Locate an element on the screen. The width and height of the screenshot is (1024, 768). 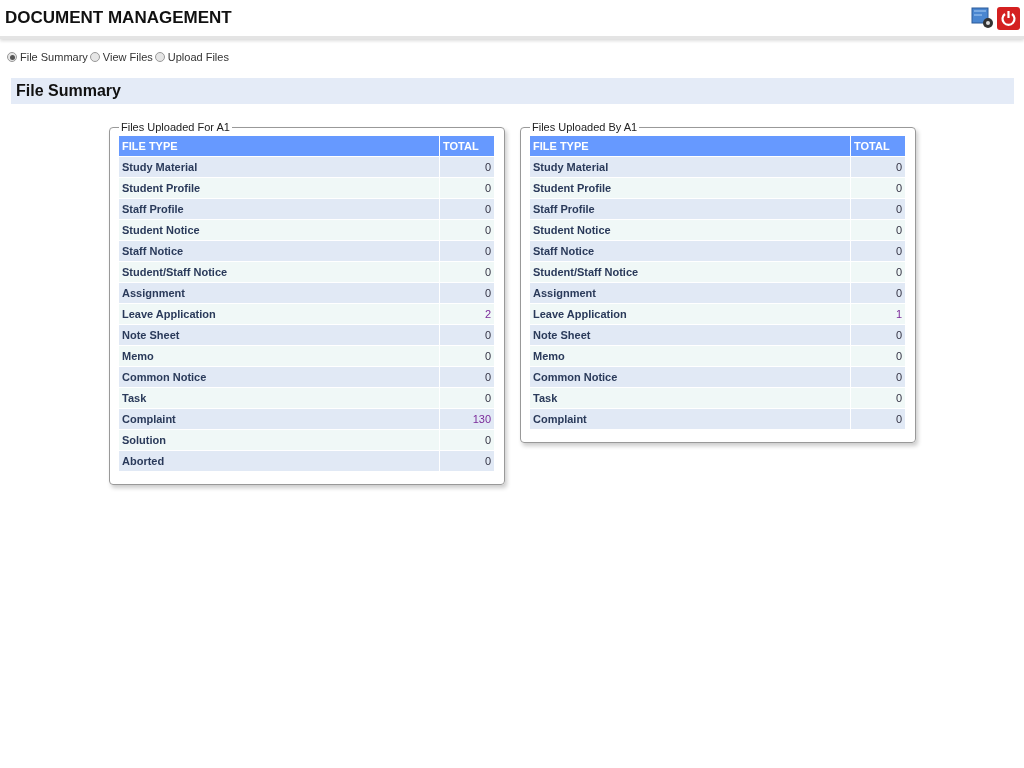
file-type-cell: Aborted is located at coordinates (279, 461).